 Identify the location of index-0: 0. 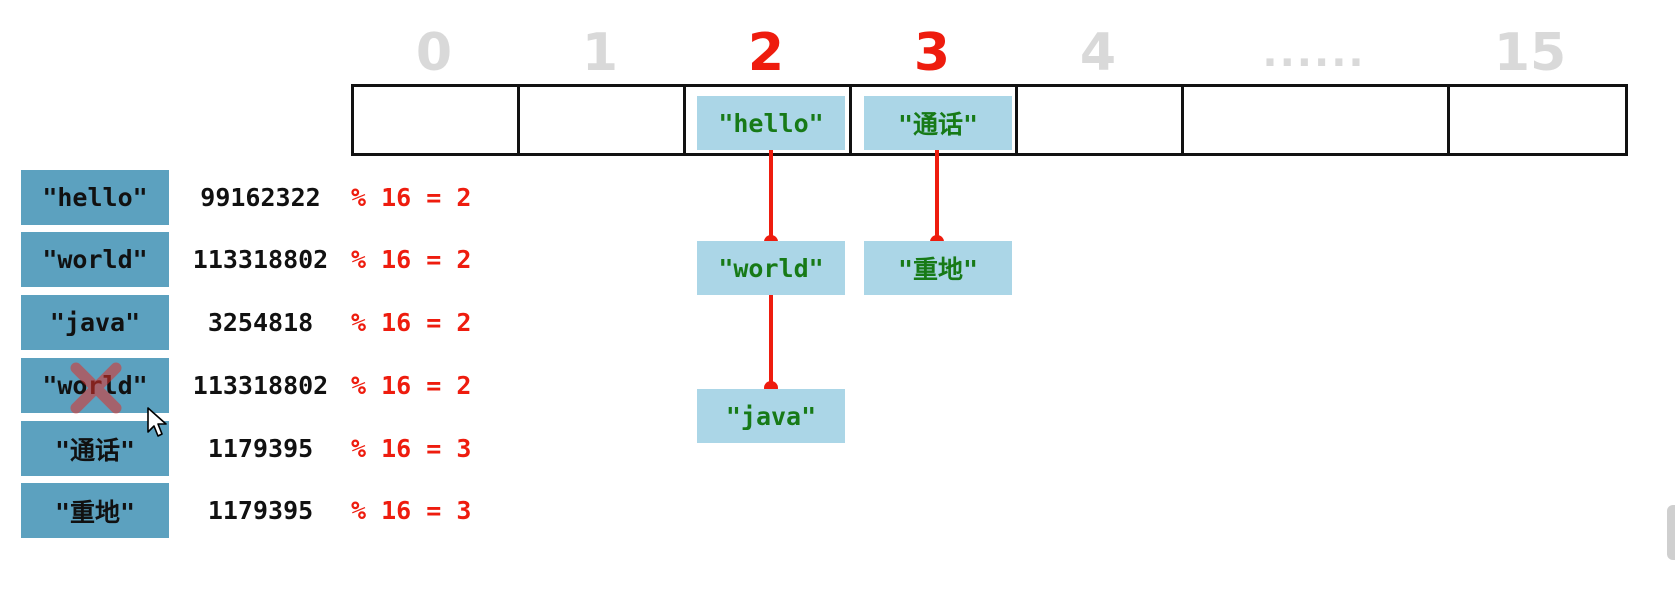
(434, 53).